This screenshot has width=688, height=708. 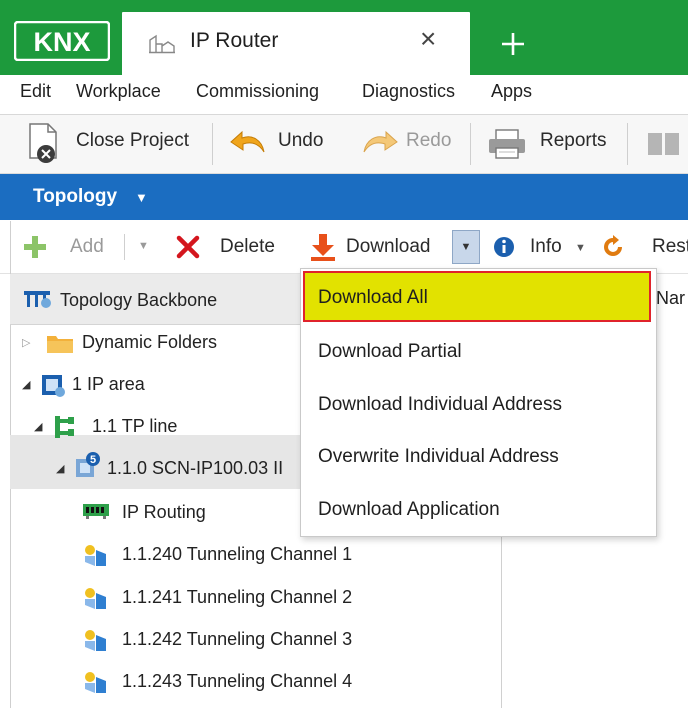 What do you see at coordinates (75, 197) in the screenshot?
I see `topology-title: Topology` at bounding box center [75, 197].